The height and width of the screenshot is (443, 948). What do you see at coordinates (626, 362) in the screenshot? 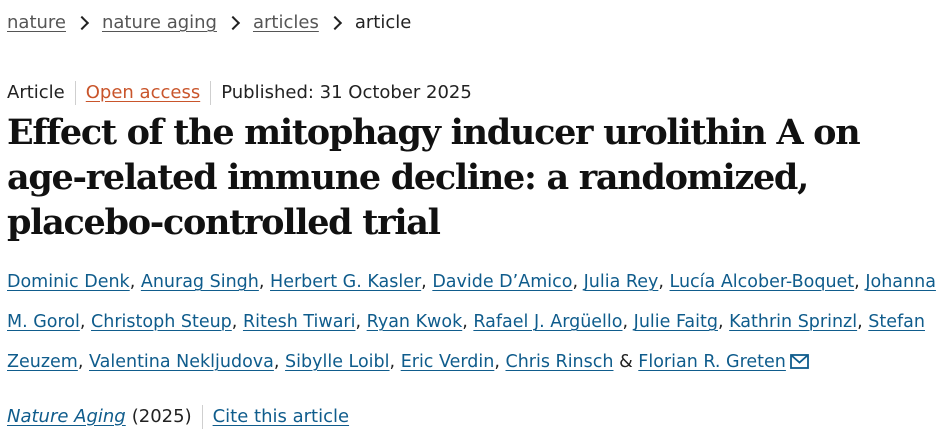
I see `author-and: &` at bounding box center [626, 362].